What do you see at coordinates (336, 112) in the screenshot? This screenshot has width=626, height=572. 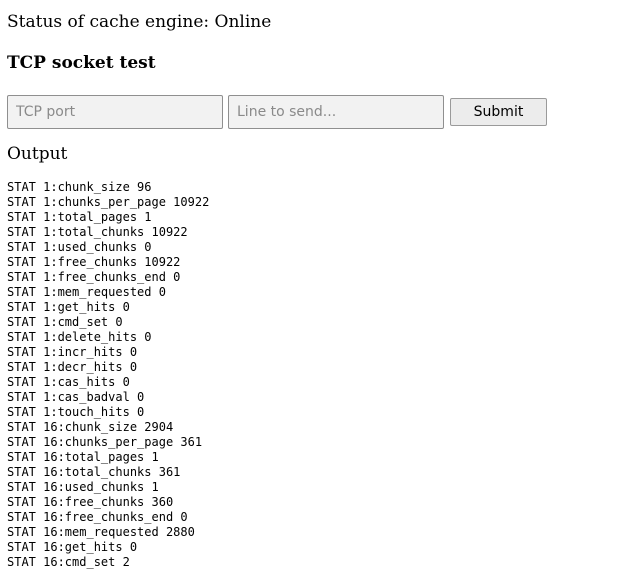 I see `line-to-send-input` at bounding box center [336, 112].